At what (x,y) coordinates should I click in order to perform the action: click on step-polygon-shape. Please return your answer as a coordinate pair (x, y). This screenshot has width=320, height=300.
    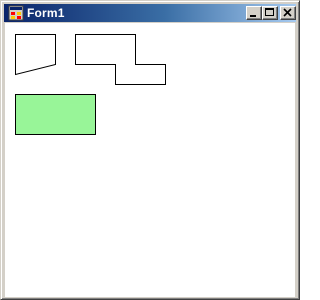
    Looking at the image, I should click on (120, 59).